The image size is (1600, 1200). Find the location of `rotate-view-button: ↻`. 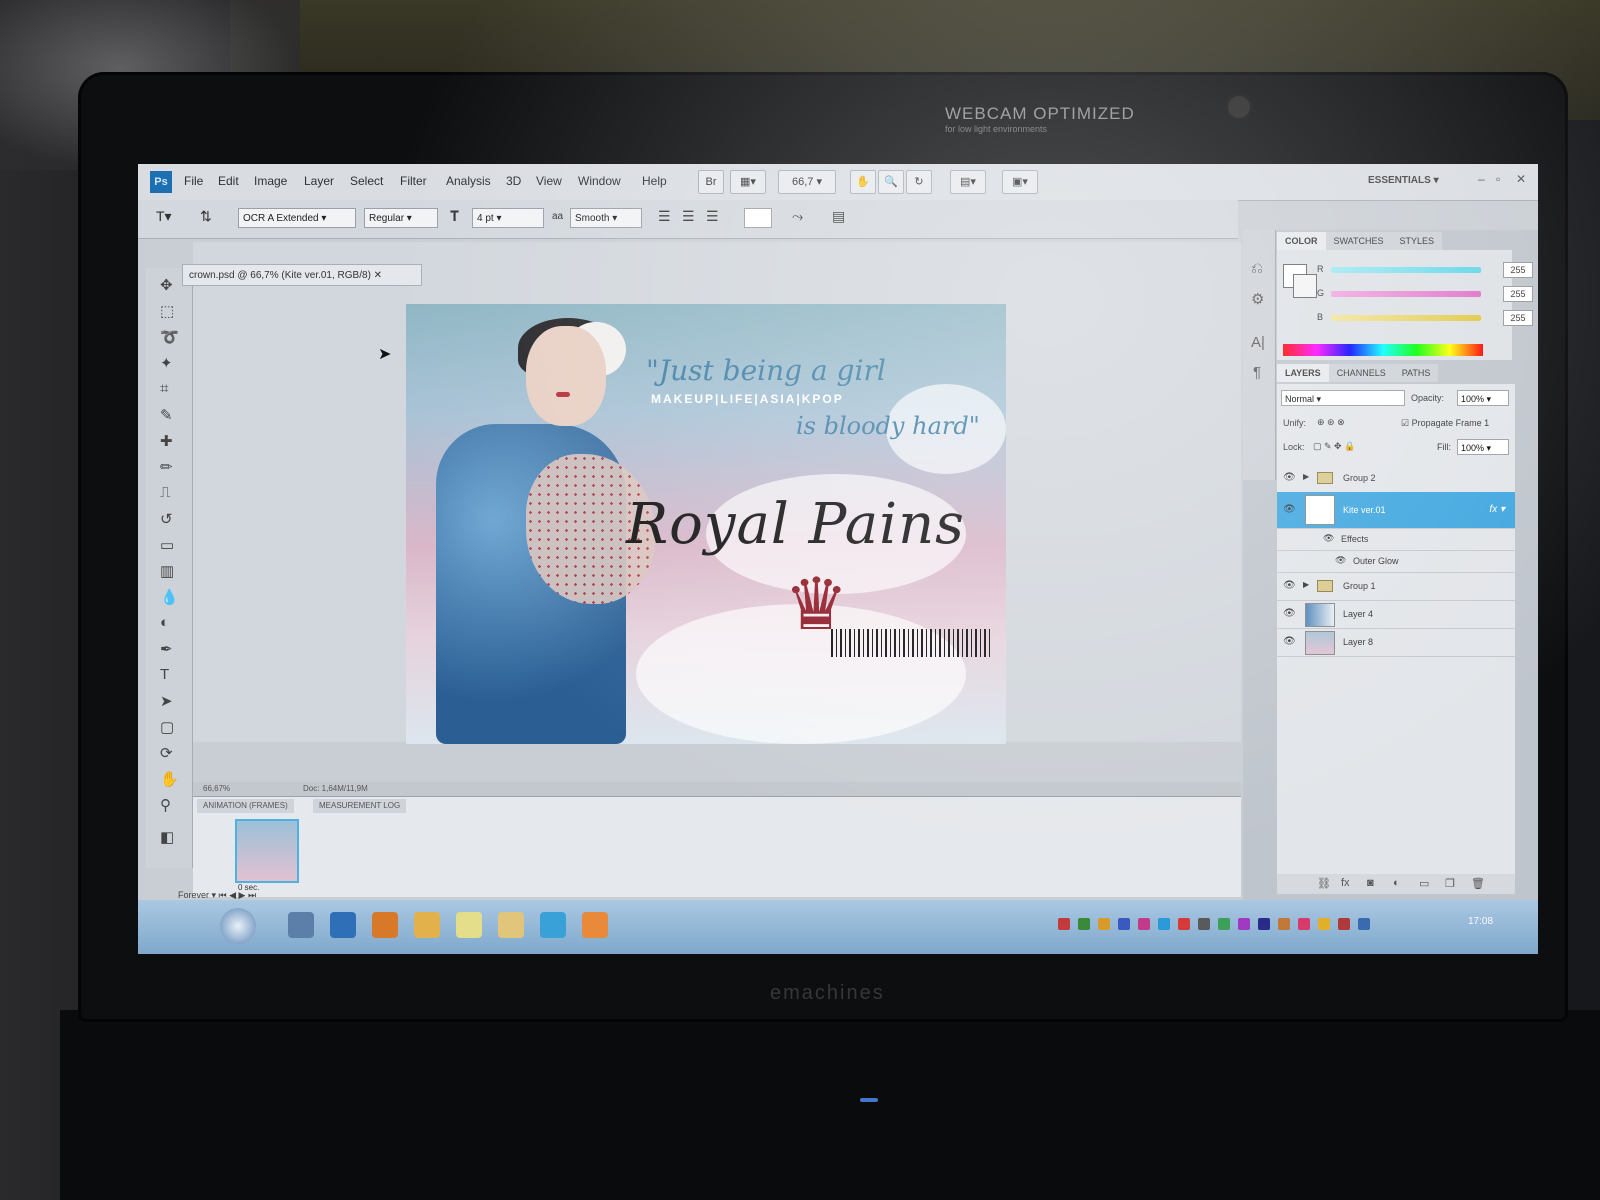

rotate-view-button: ↻ is located at coordinates (919, 182).